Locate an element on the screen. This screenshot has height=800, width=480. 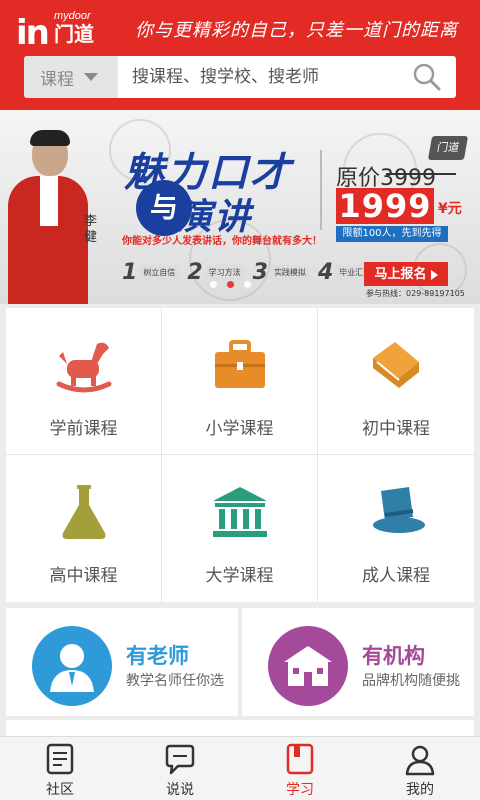
step-text: 实践模拟 is located at coordinates (289, 272).